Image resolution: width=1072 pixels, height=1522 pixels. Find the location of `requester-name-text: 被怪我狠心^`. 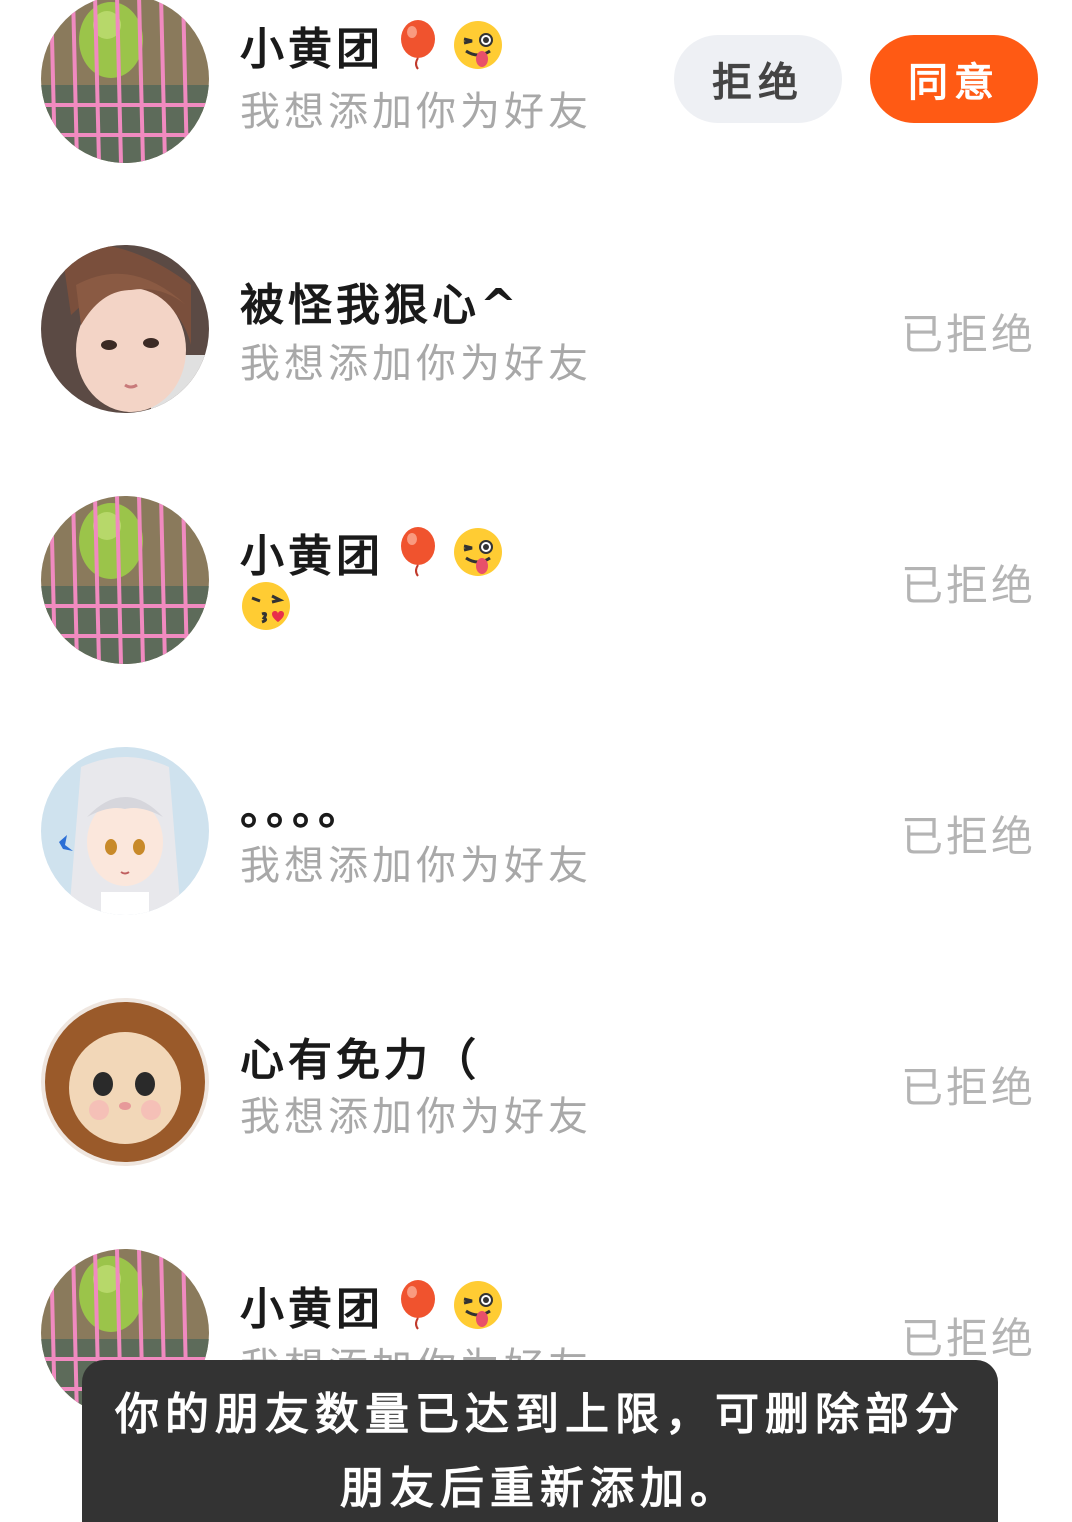

requester-name-text: 被怪我狠心^ is located at coordinates (380, 305).